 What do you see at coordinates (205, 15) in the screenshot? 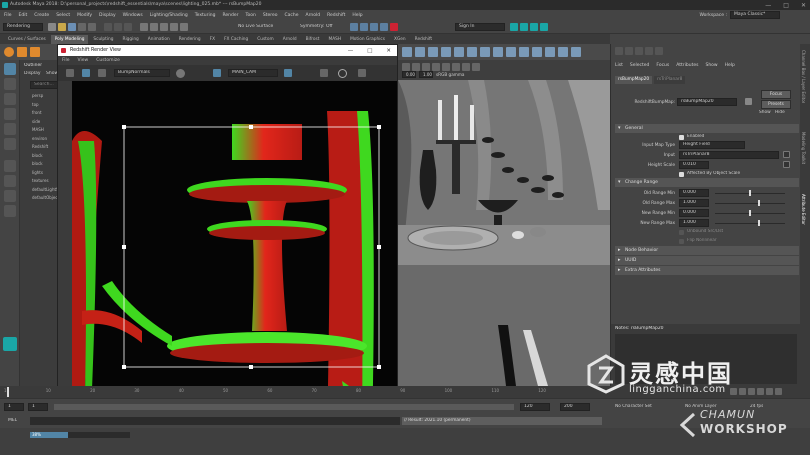
I see `menu-texturing: Texturing` at bounding box center [205, 15].